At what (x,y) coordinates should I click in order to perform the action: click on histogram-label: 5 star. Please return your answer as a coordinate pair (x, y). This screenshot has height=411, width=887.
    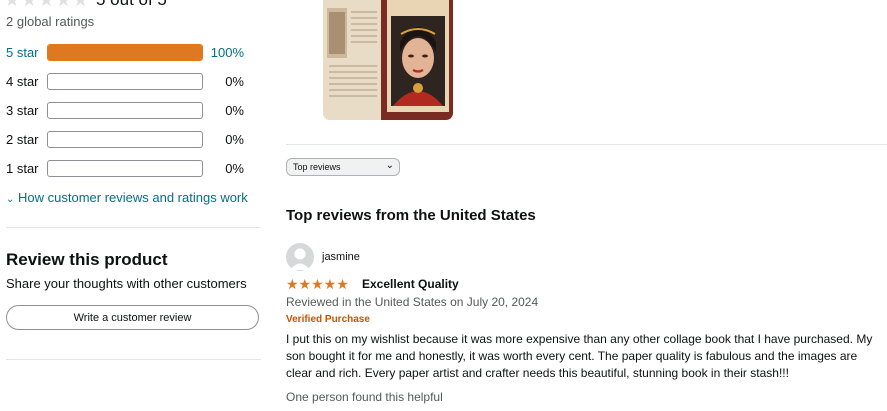
    Looking at the image, I should click on (22, 52).